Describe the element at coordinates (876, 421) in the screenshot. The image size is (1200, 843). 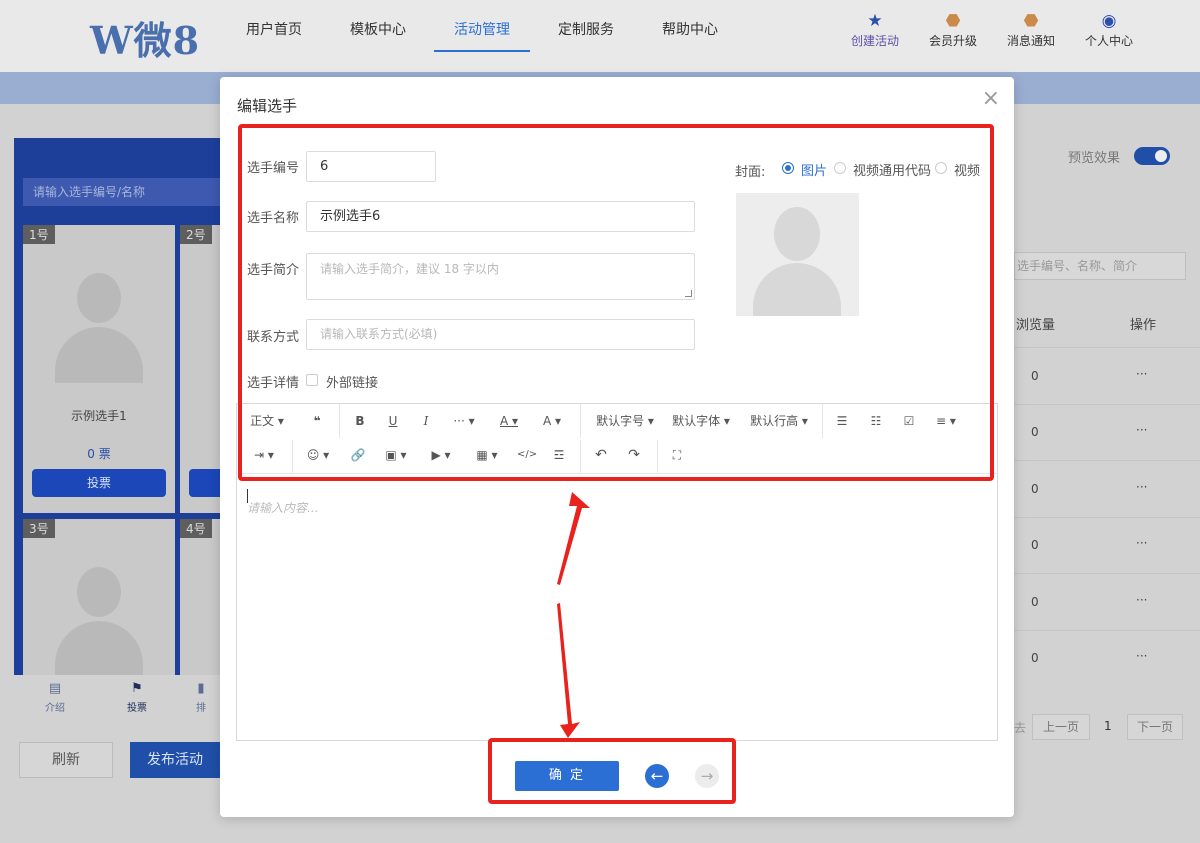
I see `numbered-list-icon: ☷` at that location.